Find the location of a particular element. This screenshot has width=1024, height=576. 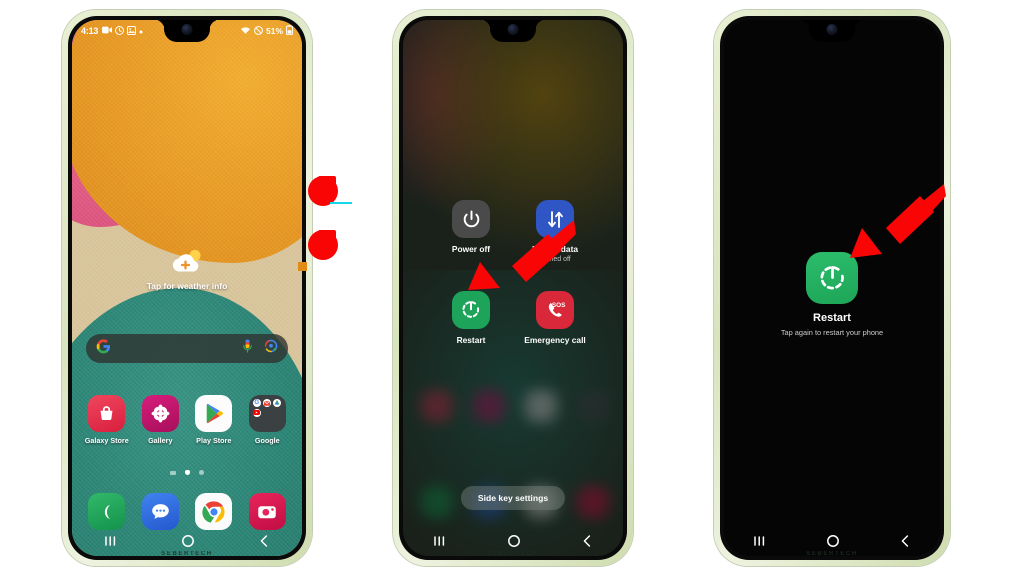

restart-confirm-block: Restart Tap again to restart your phone is located at coordinates (832, 294).